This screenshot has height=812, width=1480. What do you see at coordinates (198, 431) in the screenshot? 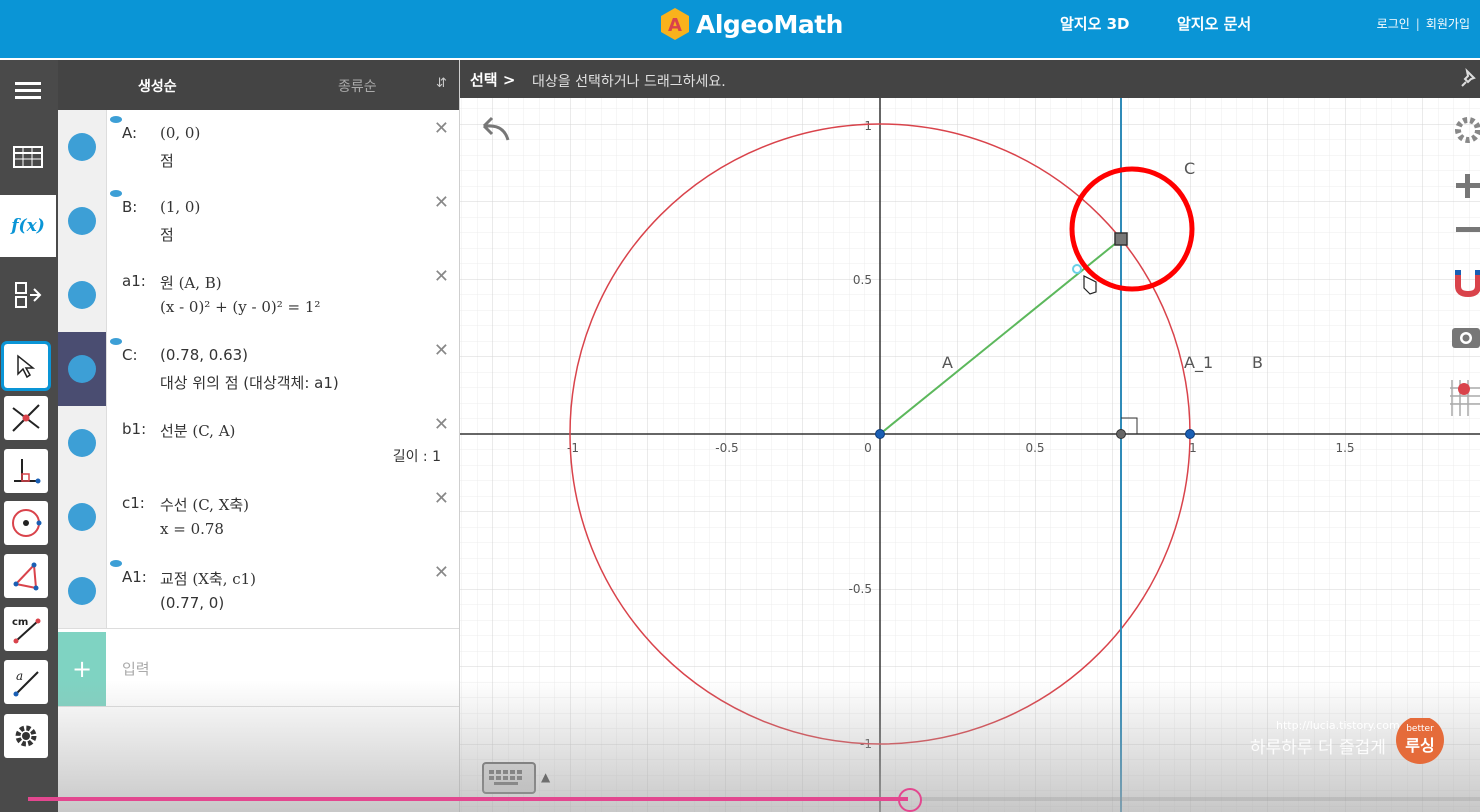
I see `object-definition: 선분 (C, A)` at bounding box center [198, 431].